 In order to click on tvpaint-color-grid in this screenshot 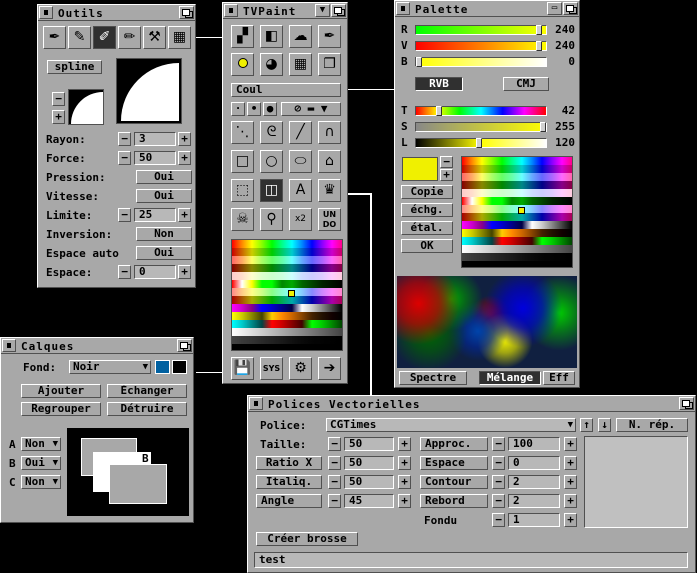, I will do `click(287, 295)`.